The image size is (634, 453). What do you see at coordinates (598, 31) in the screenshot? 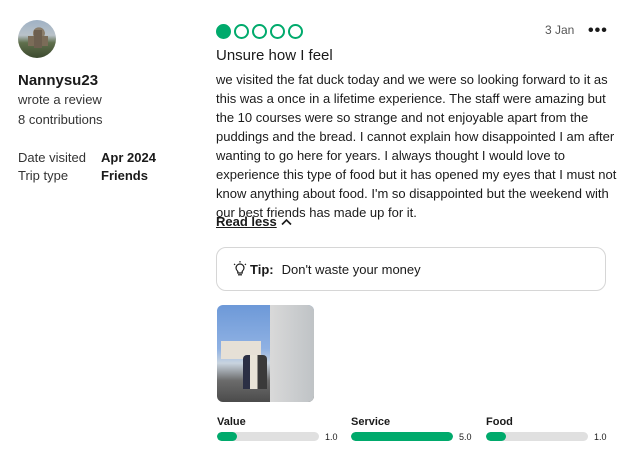
I see `more-options-icon: •••` at bounding box center [598, 31].